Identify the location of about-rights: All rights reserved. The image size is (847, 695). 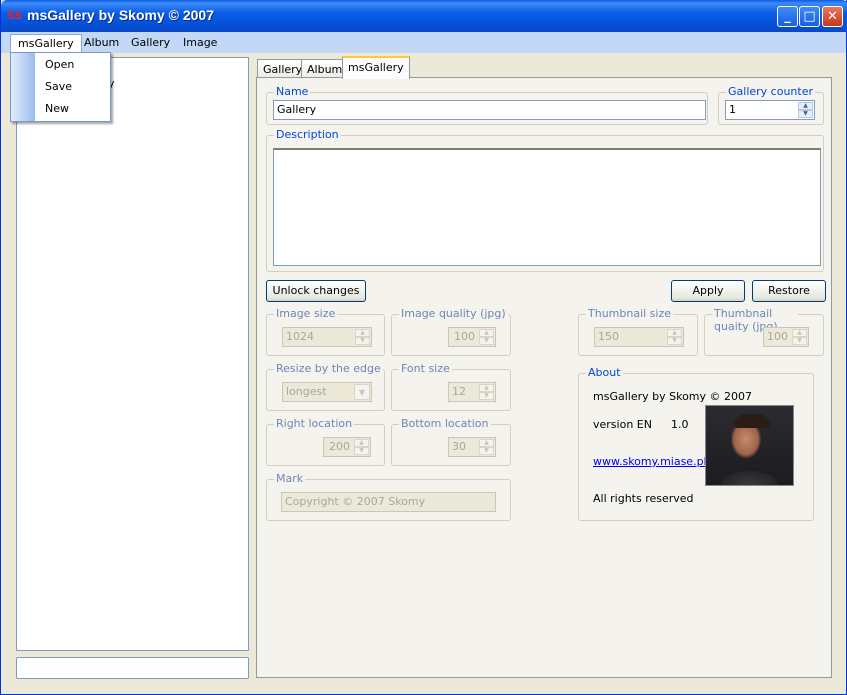
(643, 498).